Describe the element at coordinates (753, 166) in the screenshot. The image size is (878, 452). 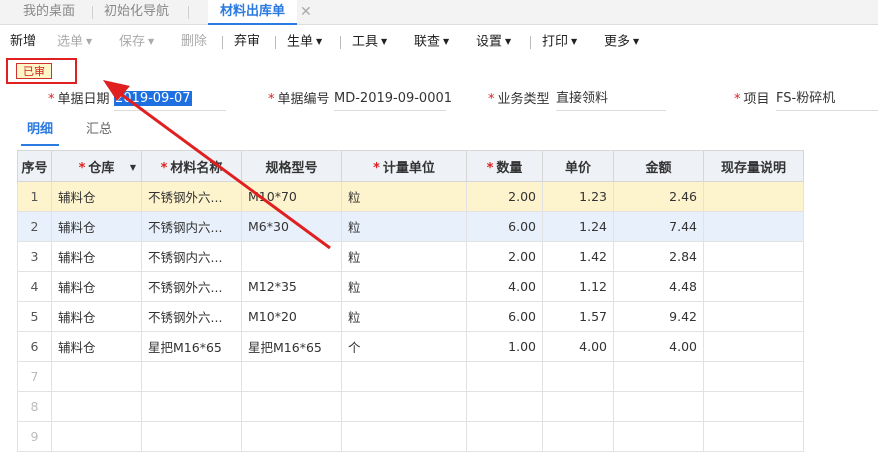
I see `column-header-stock-note: 现存量说明` at that location.